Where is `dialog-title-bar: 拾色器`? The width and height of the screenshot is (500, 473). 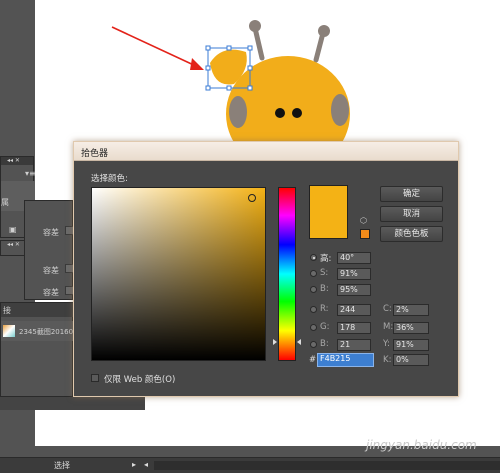 dialog-title-bar: 拾色器 is located at coordinates (266, 151).